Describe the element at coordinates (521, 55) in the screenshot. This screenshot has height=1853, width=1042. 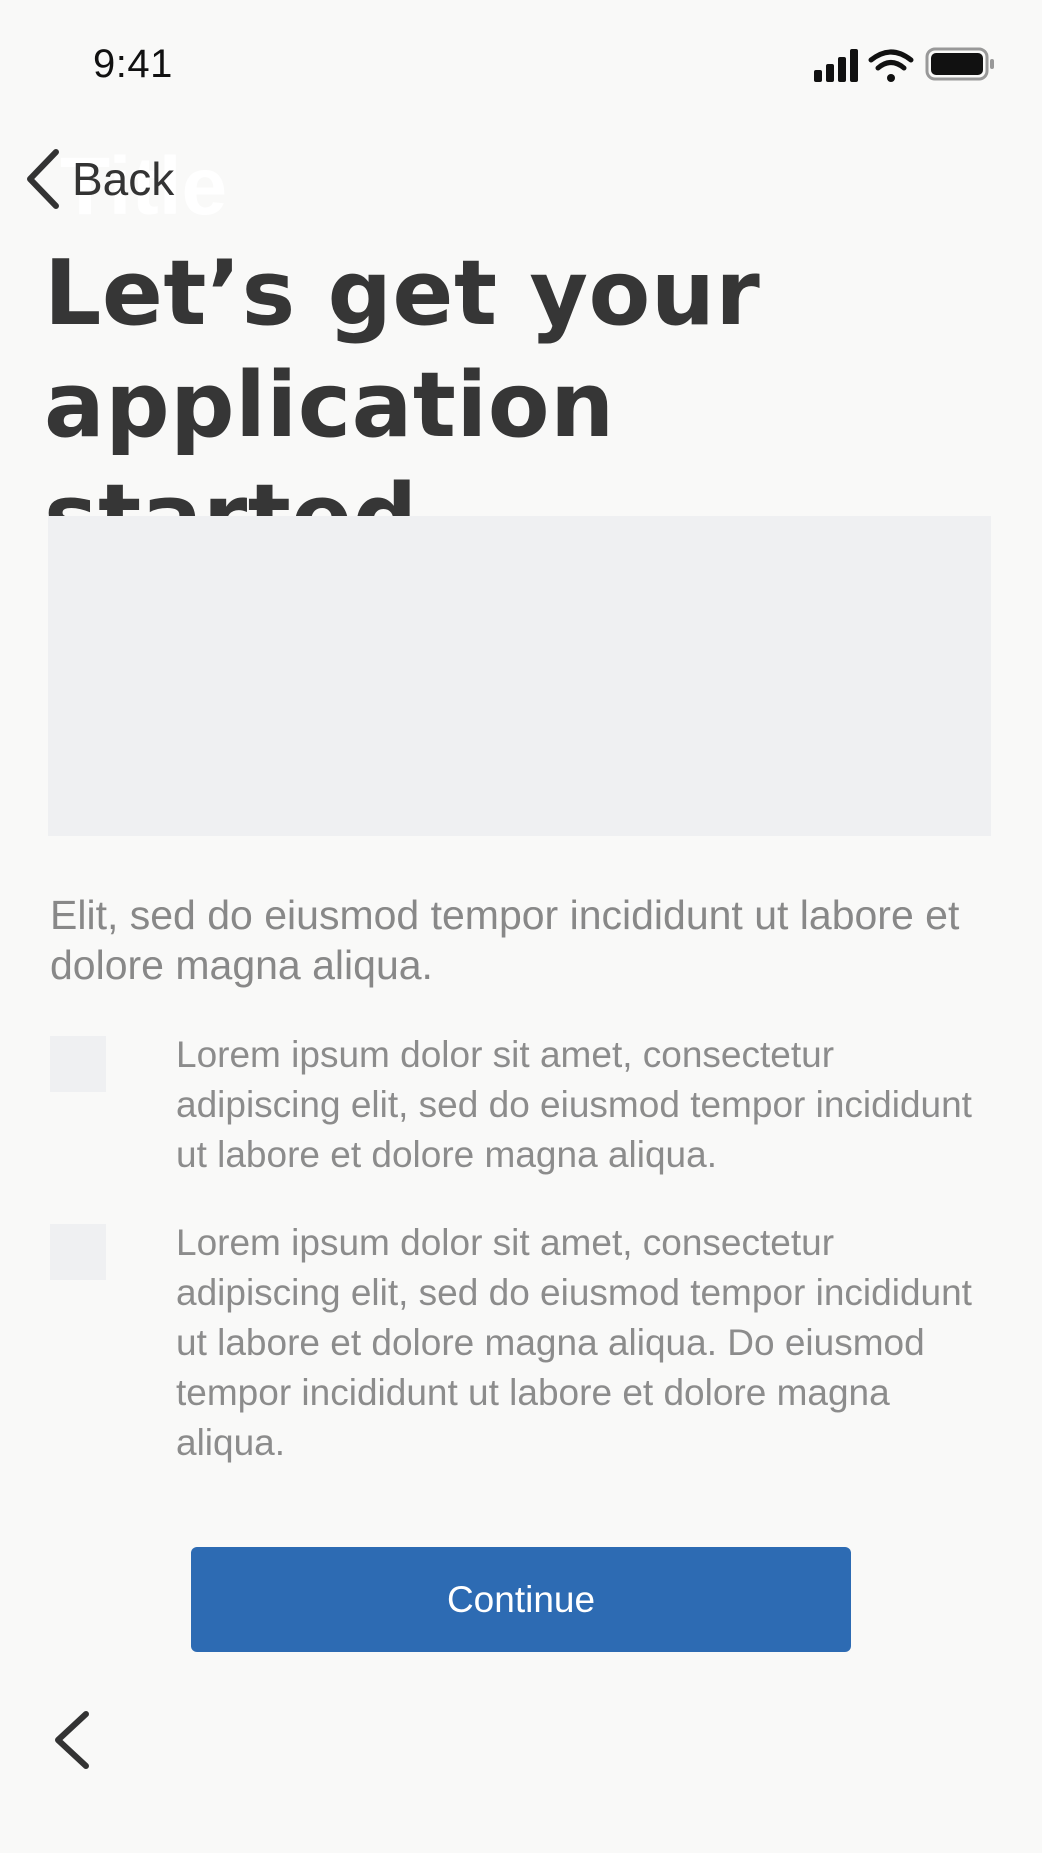
I see `status-bar: 9:41` at that location.